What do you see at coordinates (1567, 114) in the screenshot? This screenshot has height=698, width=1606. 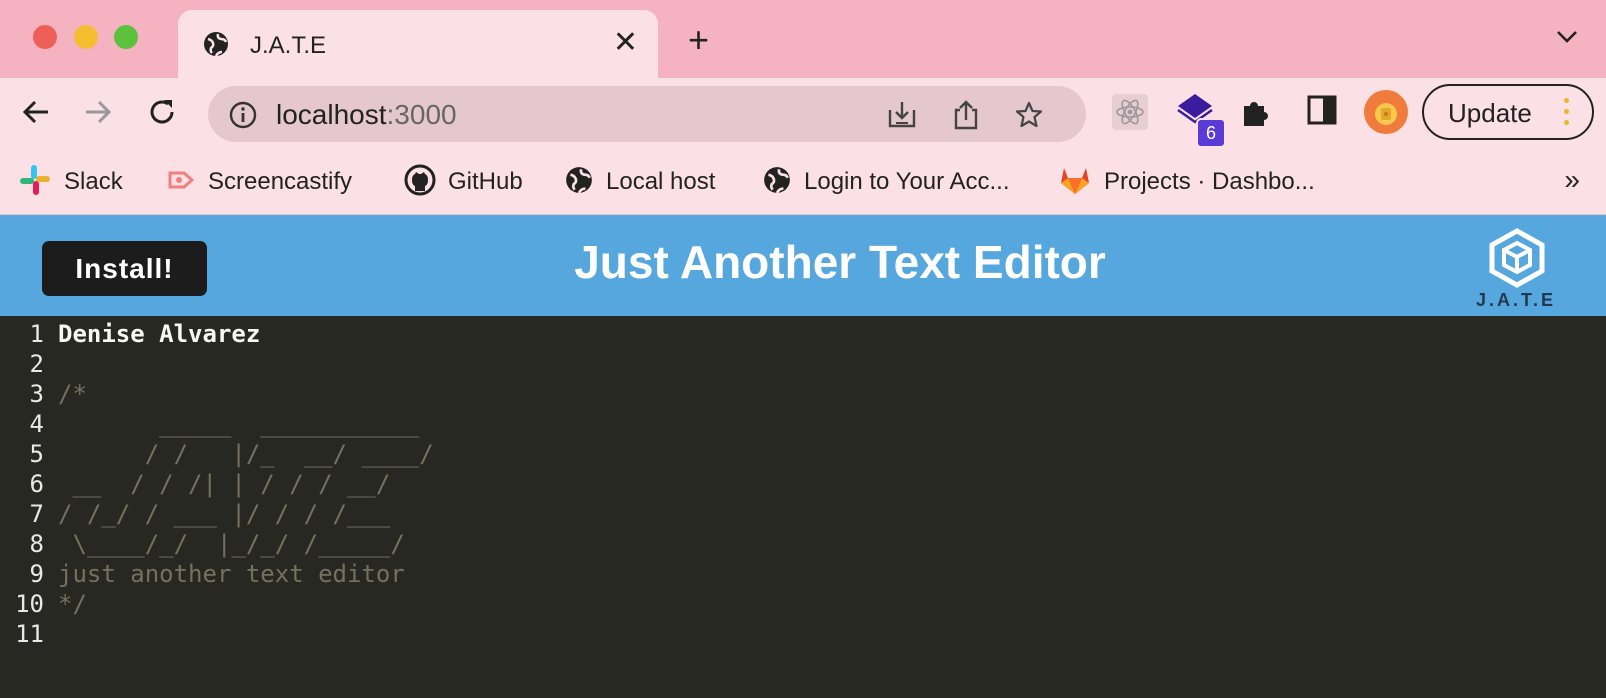 I see `more-menu-icon` at bounding box center [1567, 114].